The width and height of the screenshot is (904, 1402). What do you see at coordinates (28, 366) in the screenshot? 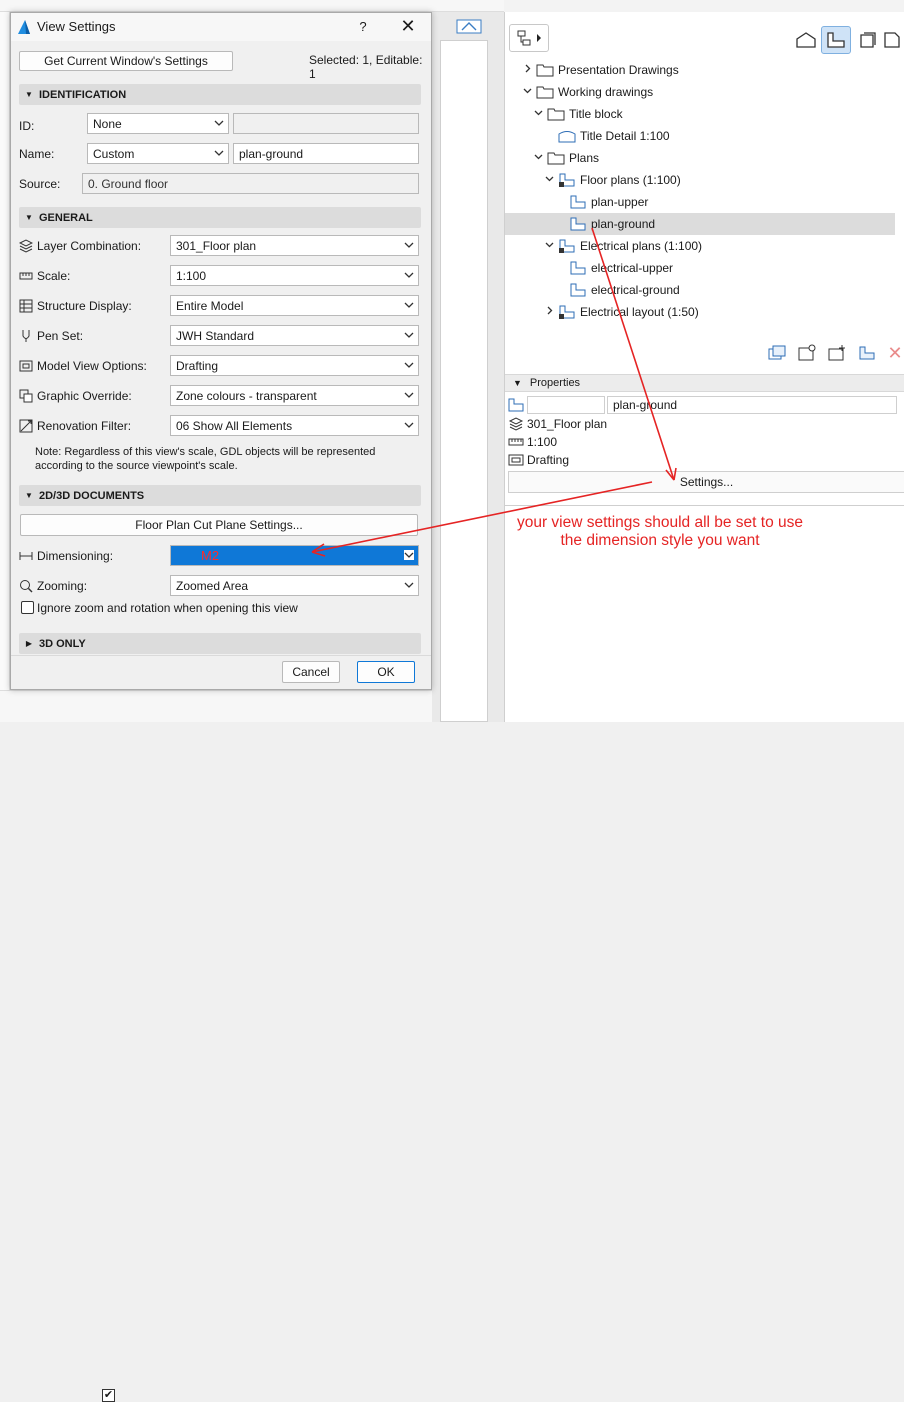
I see `model-view-icon` at bounding box center [28, 366].